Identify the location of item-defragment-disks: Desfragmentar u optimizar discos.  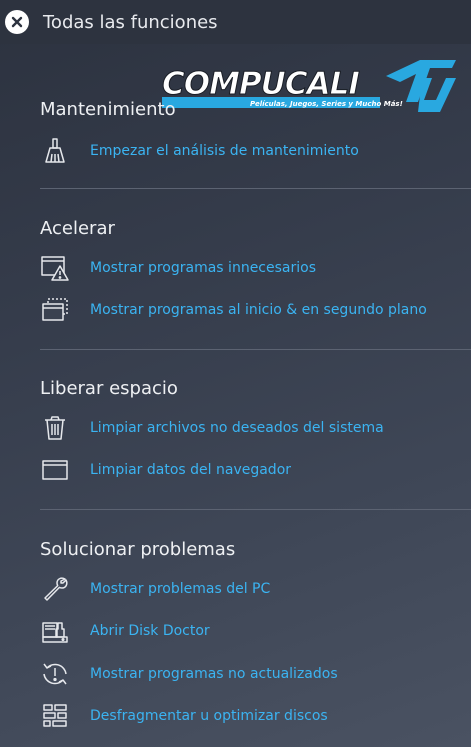
(250, 716).